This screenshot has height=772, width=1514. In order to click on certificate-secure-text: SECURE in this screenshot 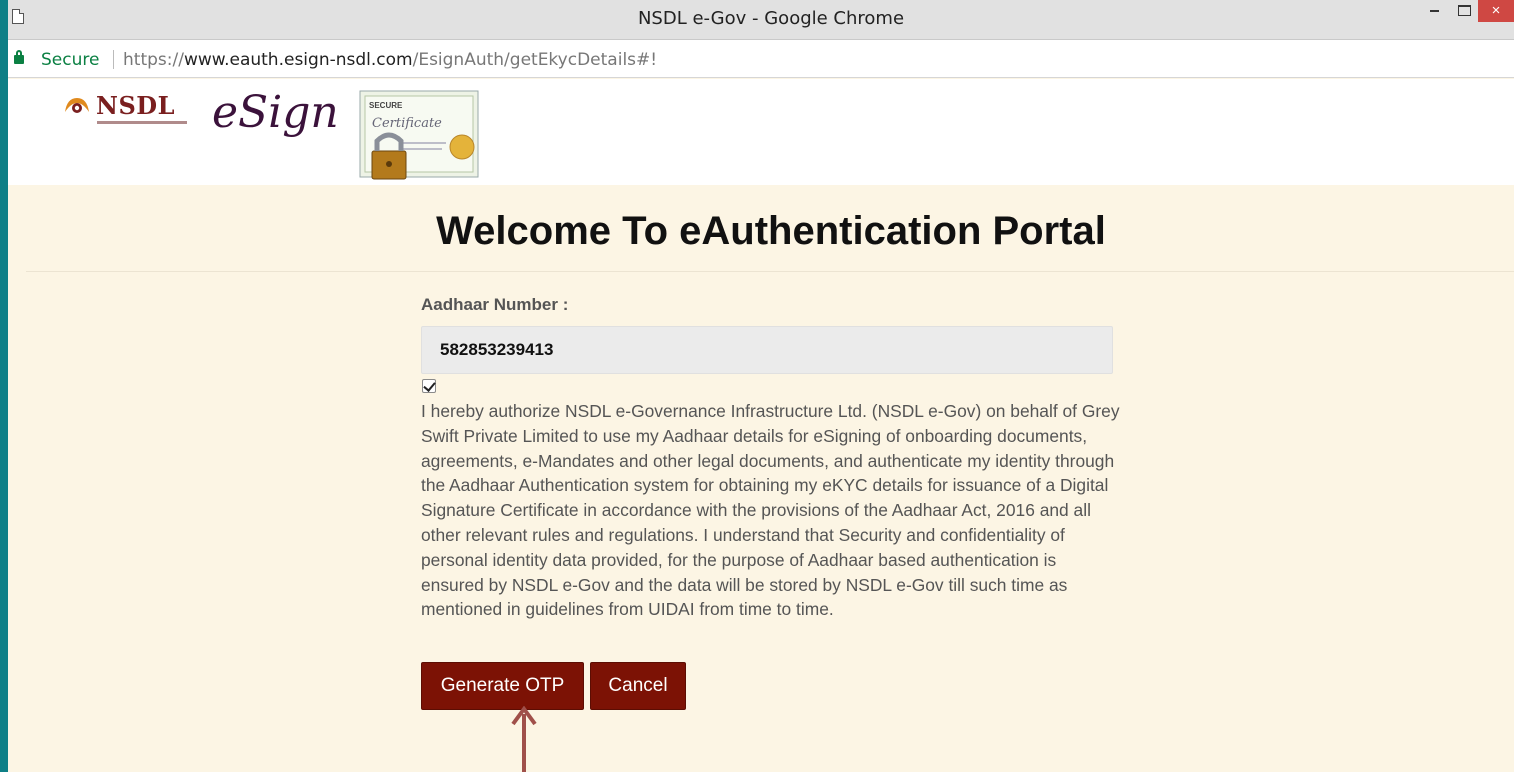, I will do `click(386, 105)`.